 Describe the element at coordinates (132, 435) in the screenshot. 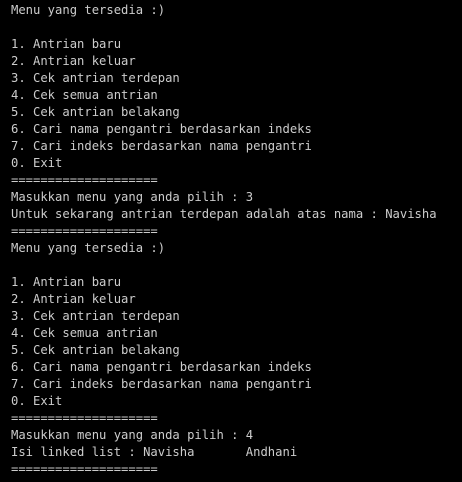

I see `menu-input-prompt: Masukkan menu yang anda pilih : 4` at that location.